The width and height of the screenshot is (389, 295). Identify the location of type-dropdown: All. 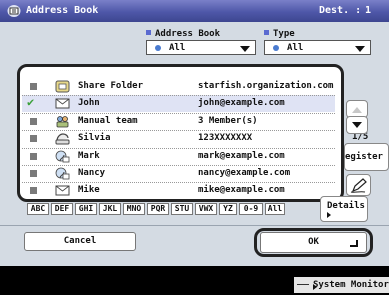
(317, 47).